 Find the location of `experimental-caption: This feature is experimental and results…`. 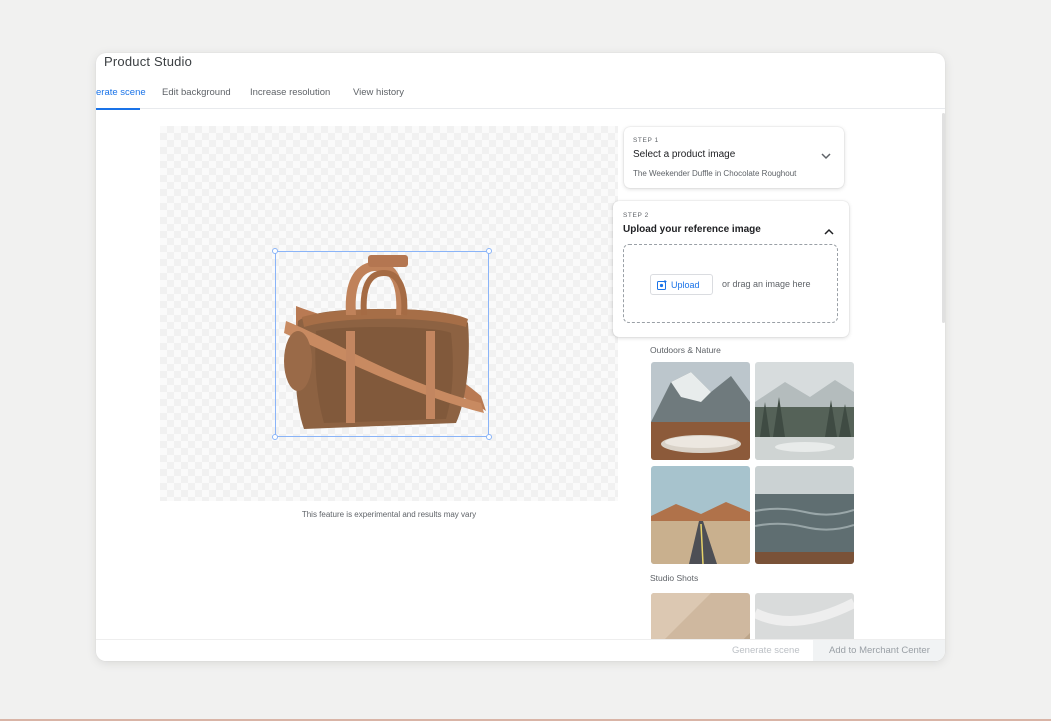

experimental-caption: This feature is experimental and results… is located at coordinates (389, 514).